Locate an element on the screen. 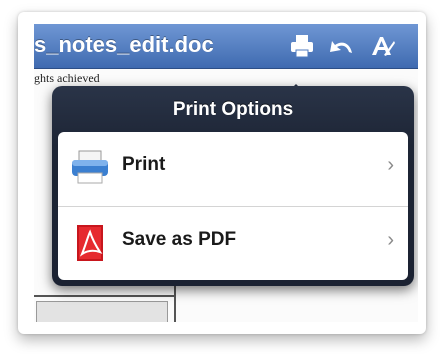 The width and height of the screenshot is (440, 354). pdf-icon is located at coordinates (90, 243).